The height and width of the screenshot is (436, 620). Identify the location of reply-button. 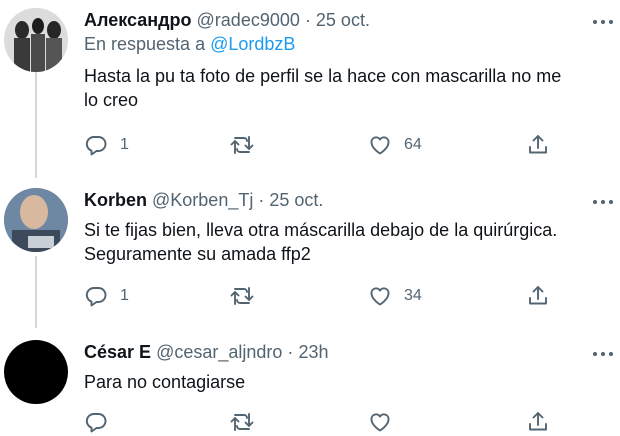
(102, 422).